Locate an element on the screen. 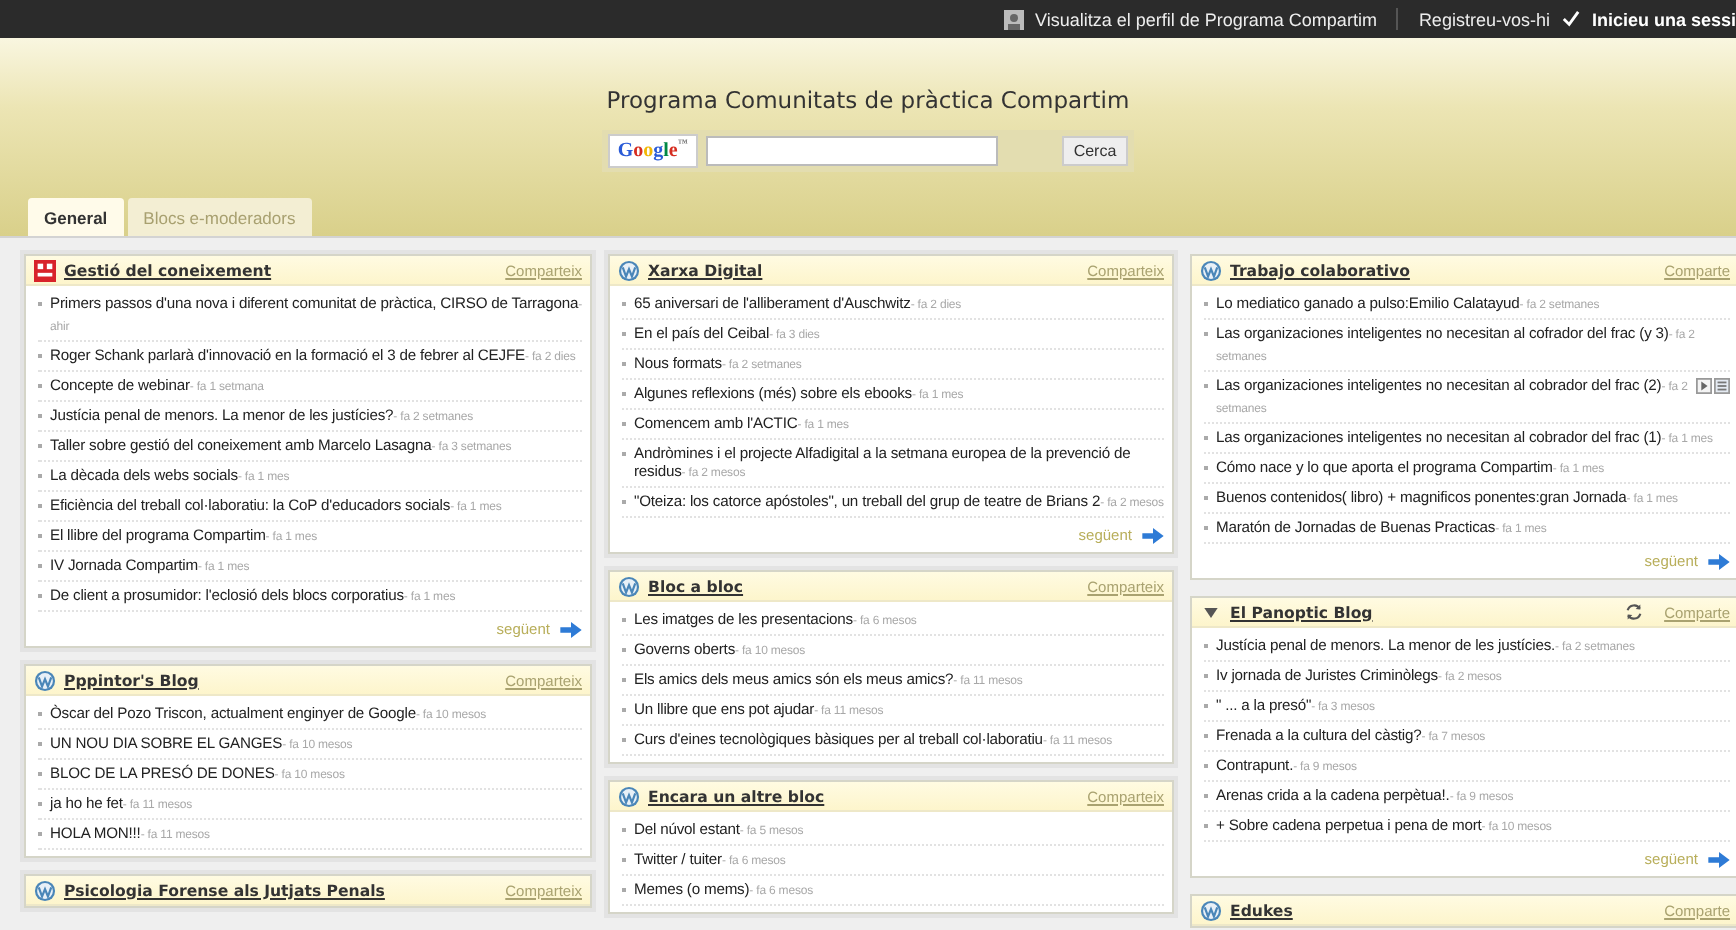 The width and height of the screenshot is (1736, 930). refresh-icon is located at coordinates (1634, 612).